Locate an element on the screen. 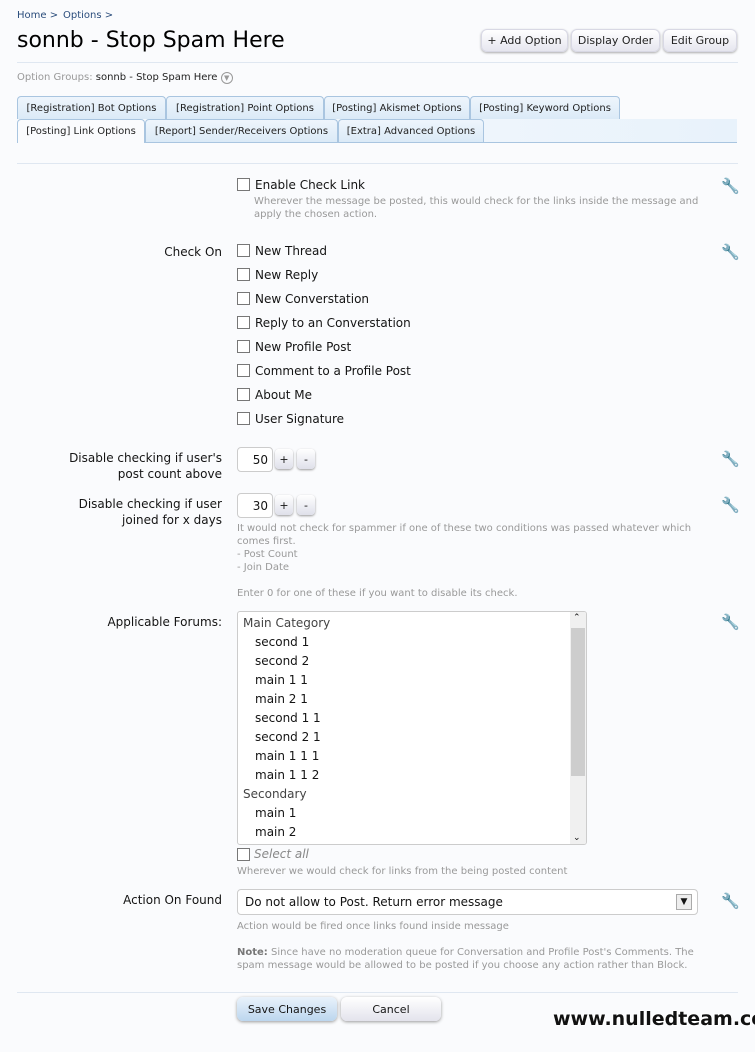 Image resolution: width=755 pixels, height=1052 pixels. tab-posting-keyword: [Posting] Keyword Options is located at coordinates (545, 107).